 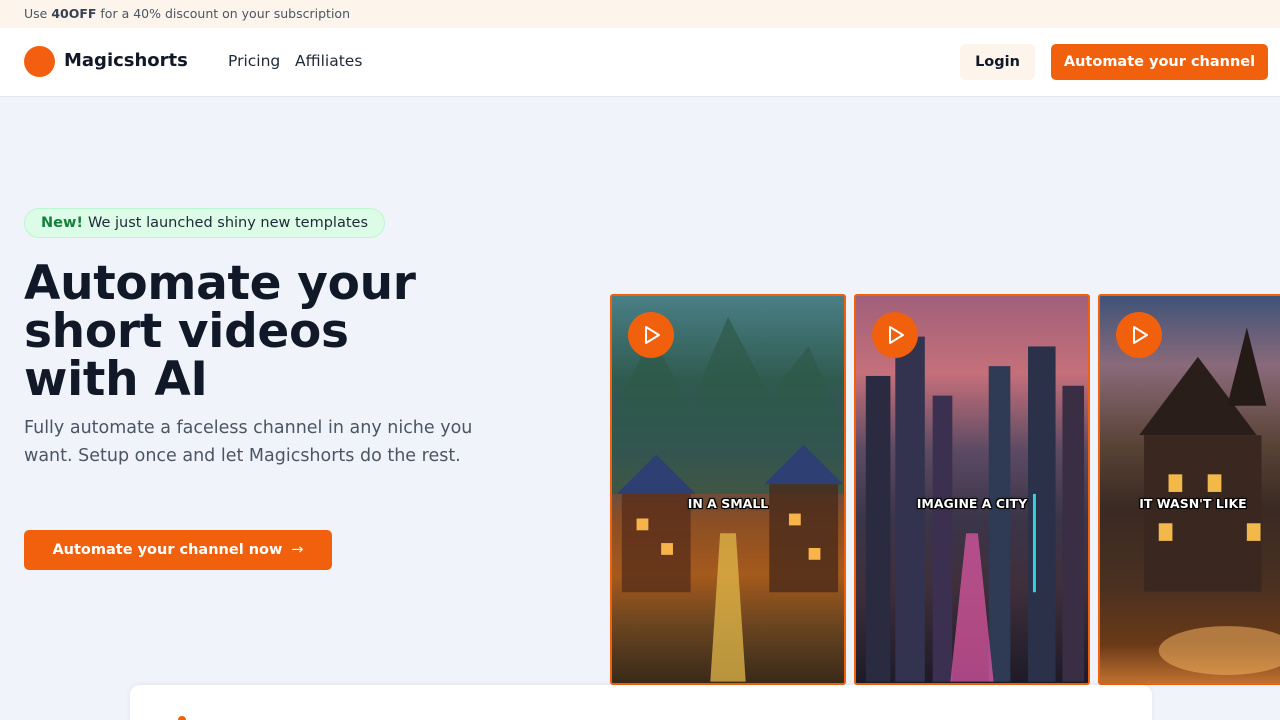 What do you see at coordinates (62, 223) in the screenshot?
I see `badge-new-label: New!` at bounding box center [62, 223].